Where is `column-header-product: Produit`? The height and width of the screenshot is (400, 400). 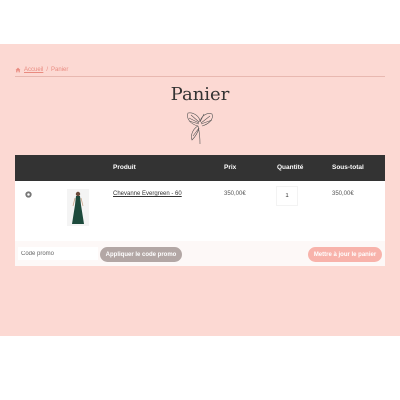 column-header-product: Produit is located at coordinates (124, 167).